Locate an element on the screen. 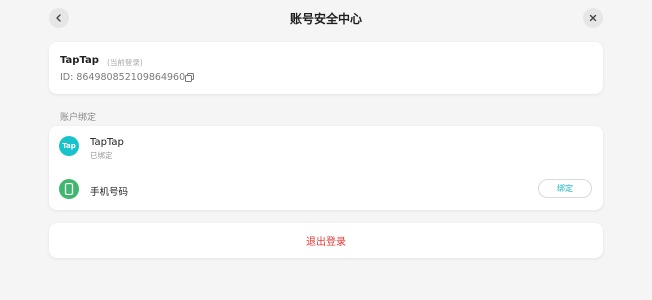 Image resolution: width=652 pixels, height=300 pixels. close-icon is located at coordinates (593, 18).